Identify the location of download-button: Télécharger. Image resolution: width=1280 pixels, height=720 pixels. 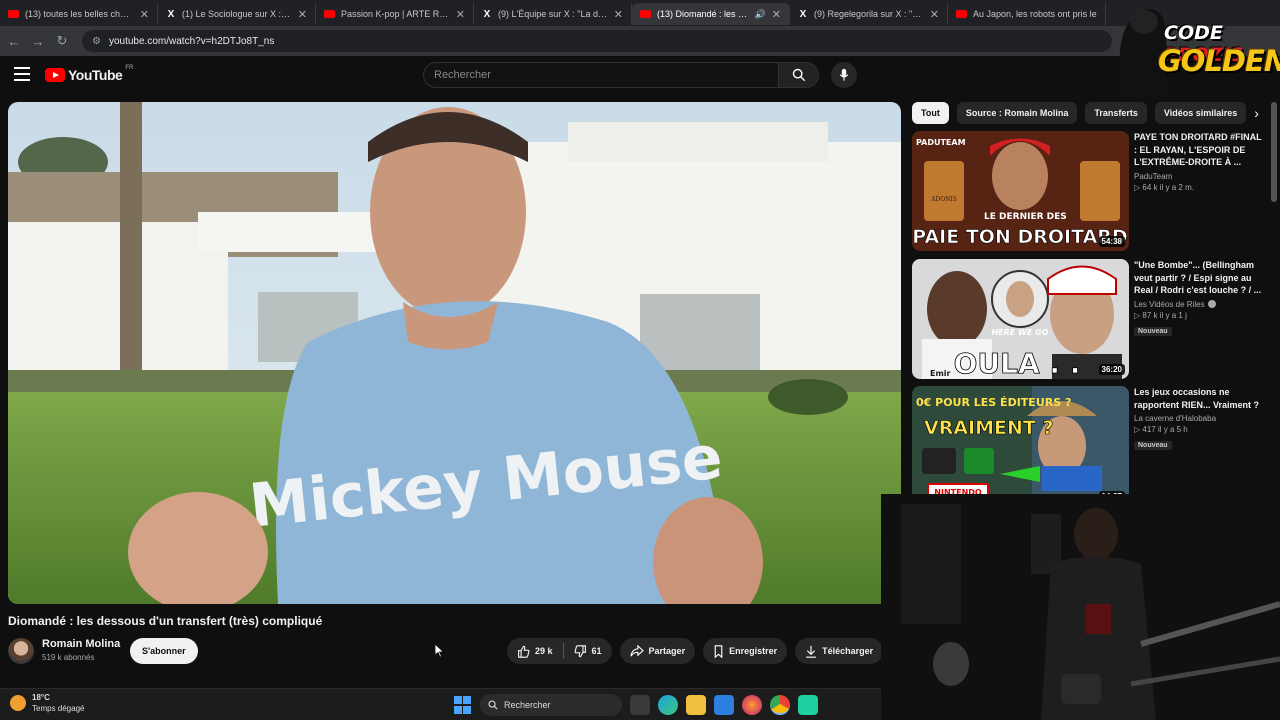
(839, 651).